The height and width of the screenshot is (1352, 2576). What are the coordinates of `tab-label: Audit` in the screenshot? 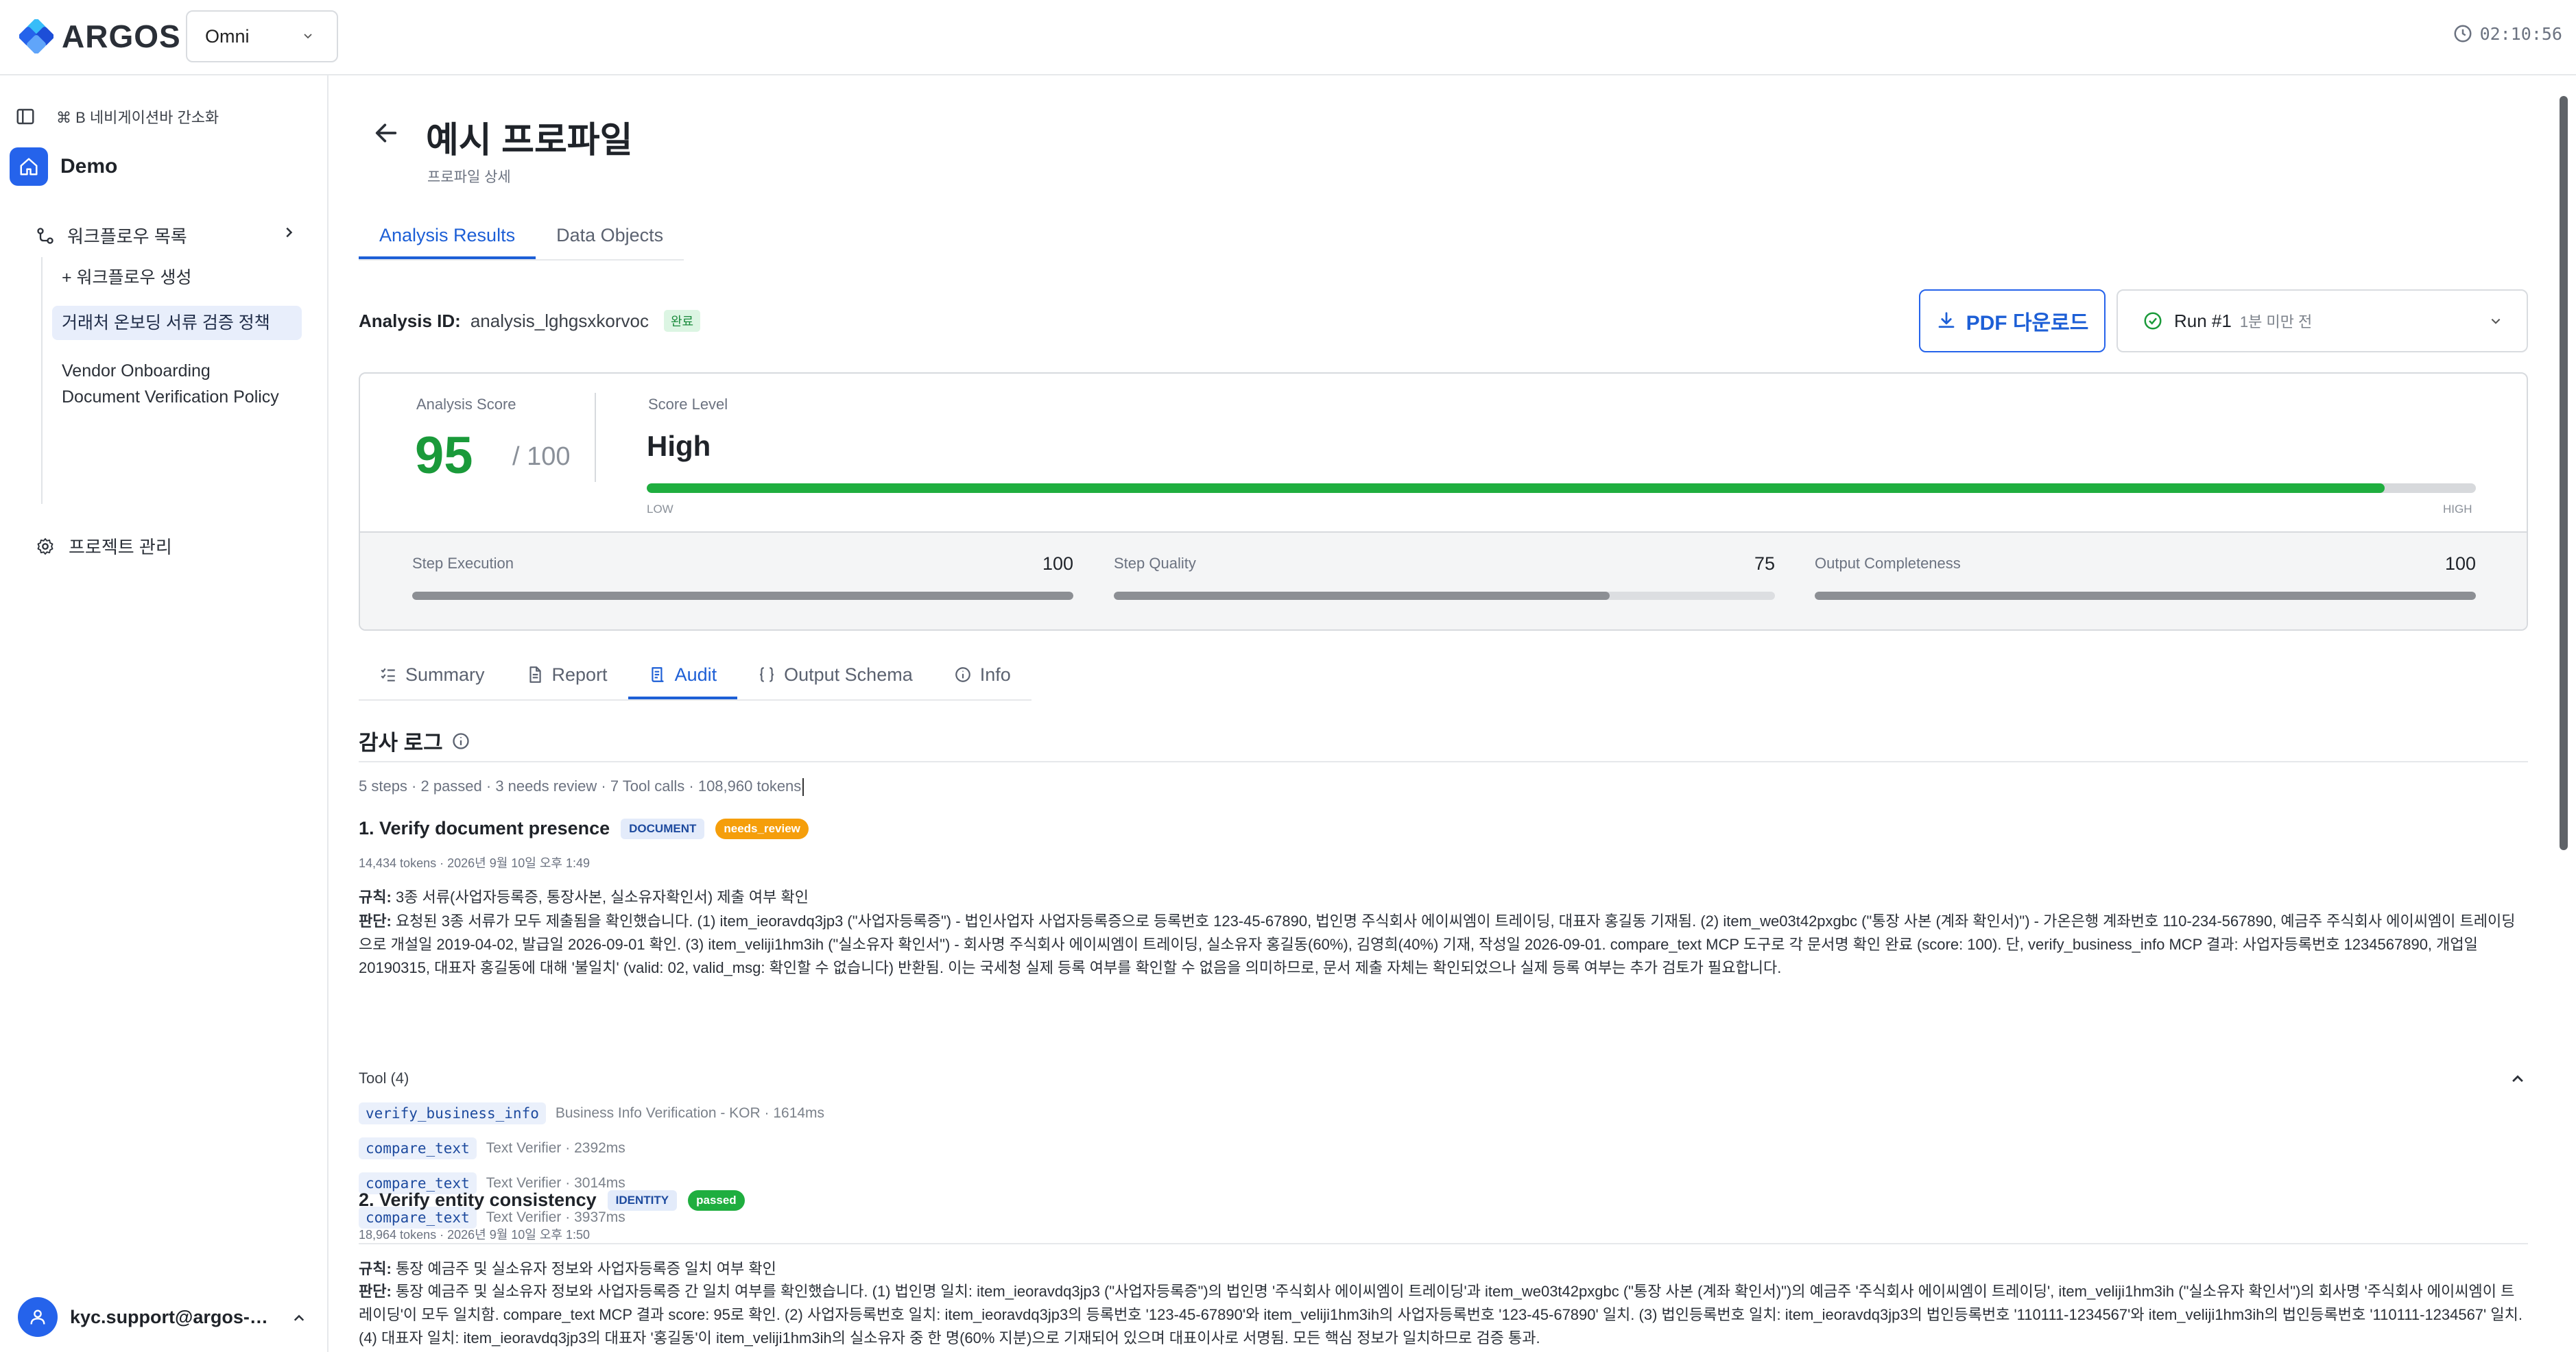 It's located at (695, 674).